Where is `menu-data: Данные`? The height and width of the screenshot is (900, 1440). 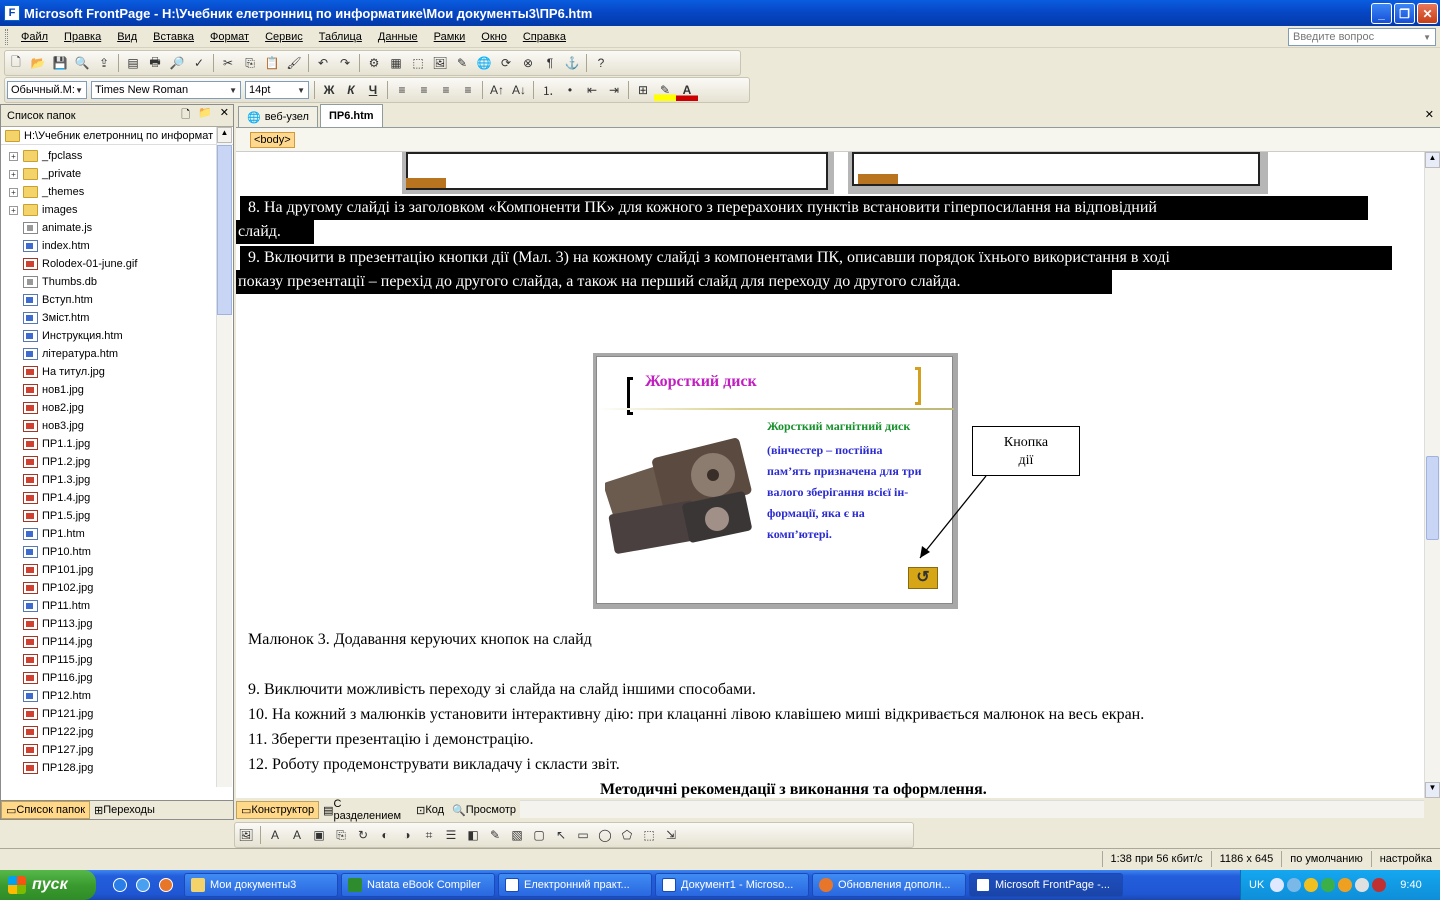
menu-data: Данные is located at coordinates (398, 37).